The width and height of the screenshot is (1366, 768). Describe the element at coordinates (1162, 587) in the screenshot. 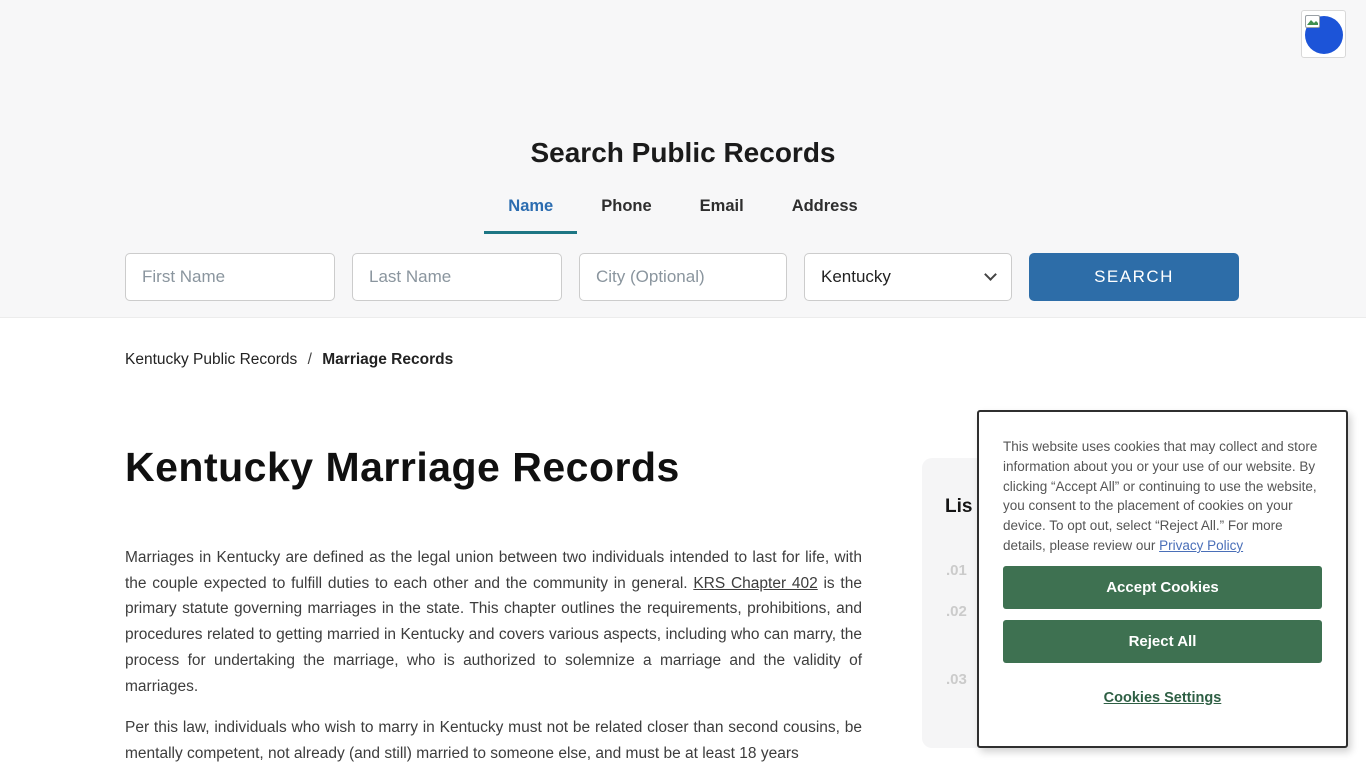

I see `accept-cookies-button: Accept Cookies` at that location.